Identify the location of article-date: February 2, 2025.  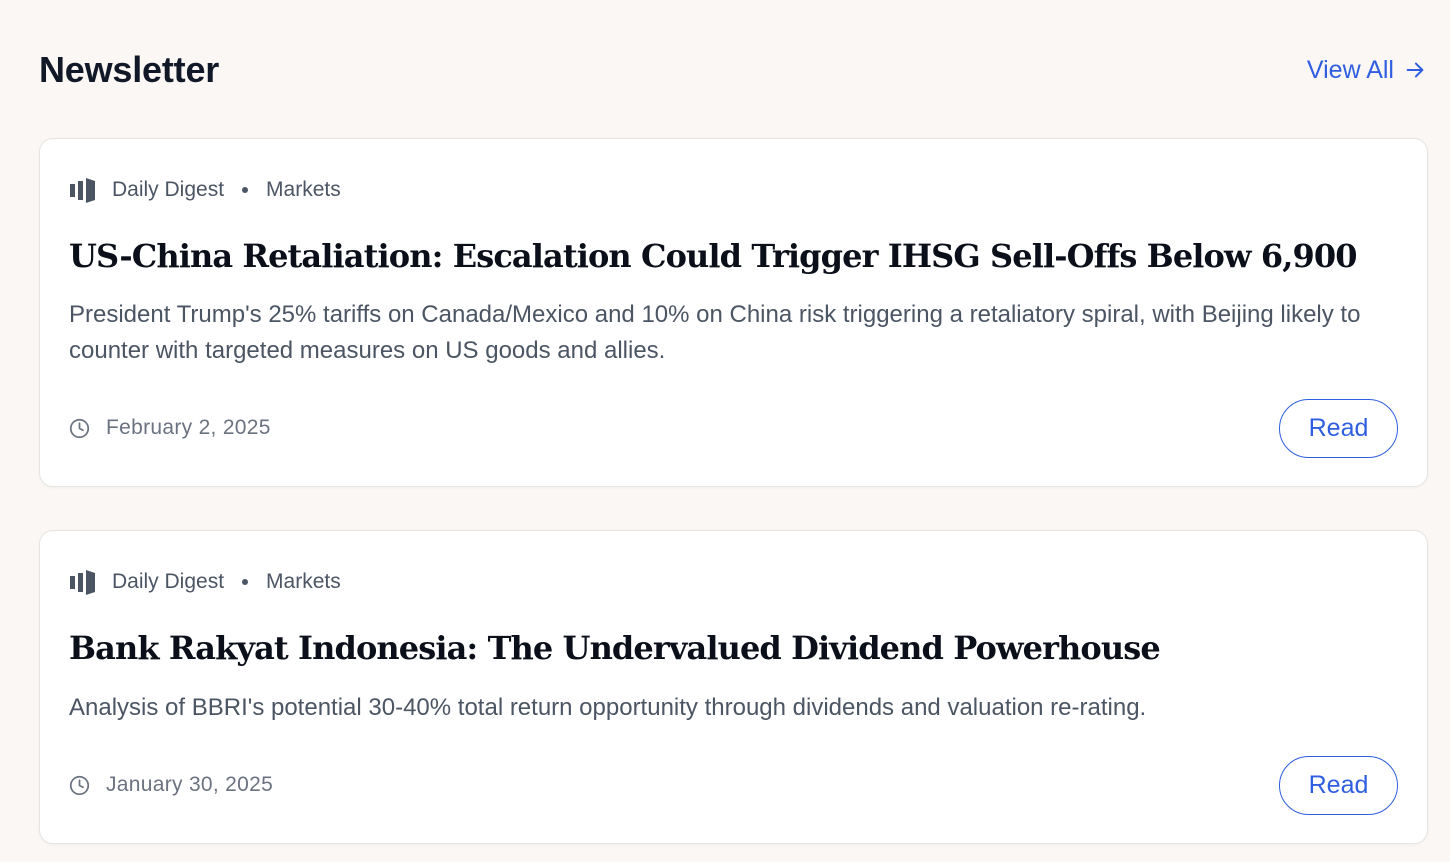
(170, 428).